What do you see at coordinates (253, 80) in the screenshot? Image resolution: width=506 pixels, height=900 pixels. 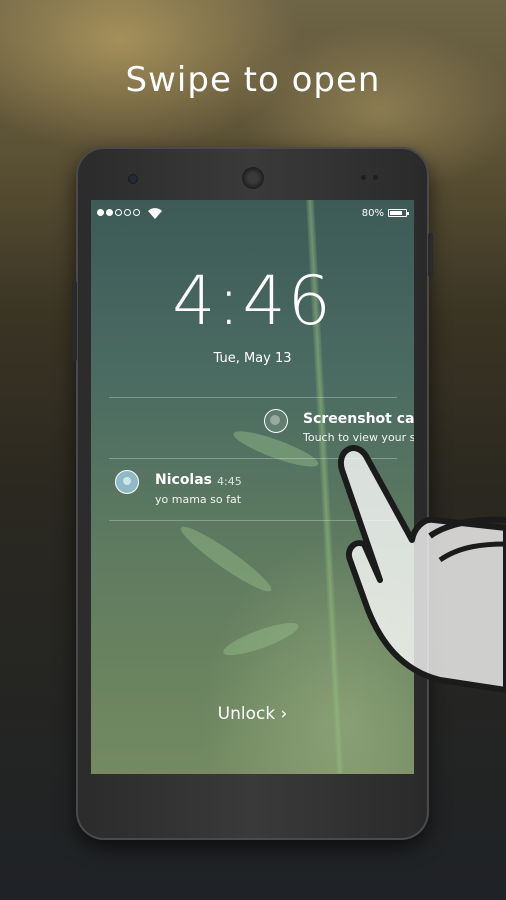 I see `headline: Swipe to open` at bounding box center [253, 80].